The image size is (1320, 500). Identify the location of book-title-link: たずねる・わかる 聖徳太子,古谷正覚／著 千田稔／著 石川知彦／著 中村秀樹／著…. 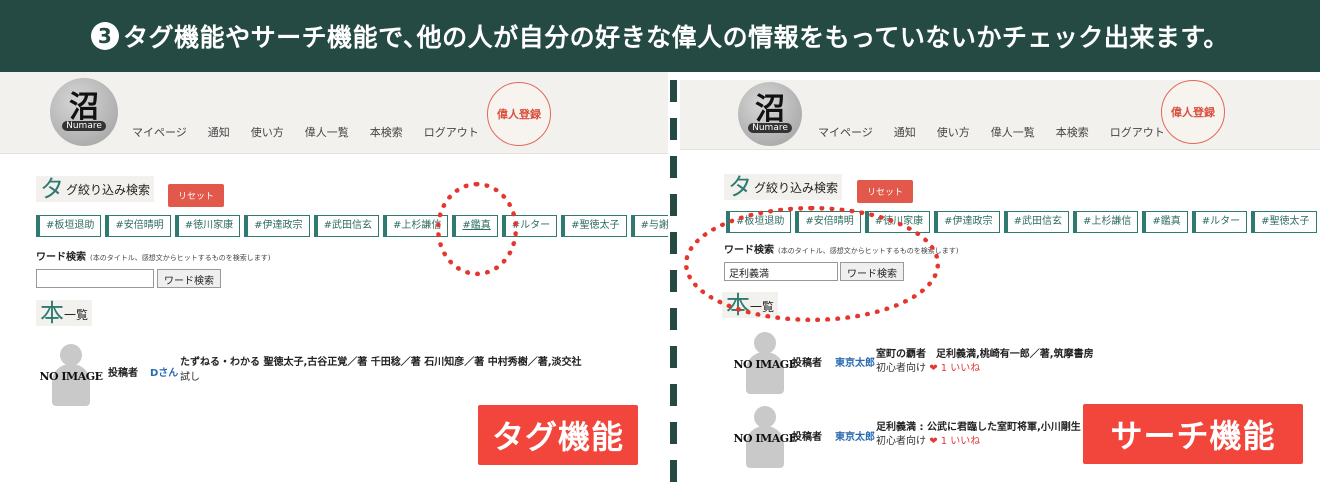
(381, 360).